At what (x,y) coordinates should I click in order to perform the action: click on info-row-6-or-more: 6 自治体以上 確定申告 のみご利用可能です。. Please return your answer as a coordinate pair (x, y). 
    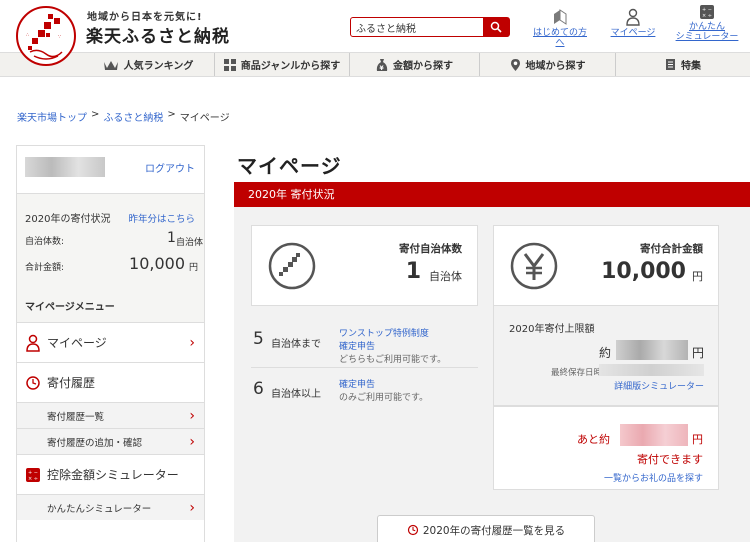
    Looking at the image, I should click on (364, 389).